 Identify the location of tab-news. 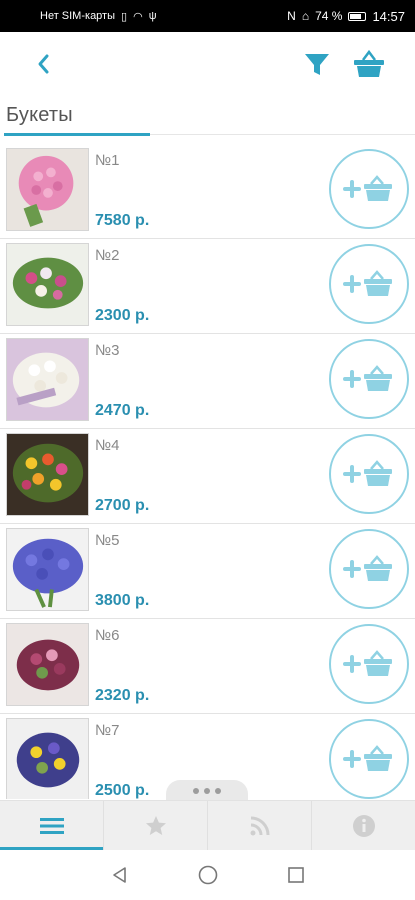
(259, 825).